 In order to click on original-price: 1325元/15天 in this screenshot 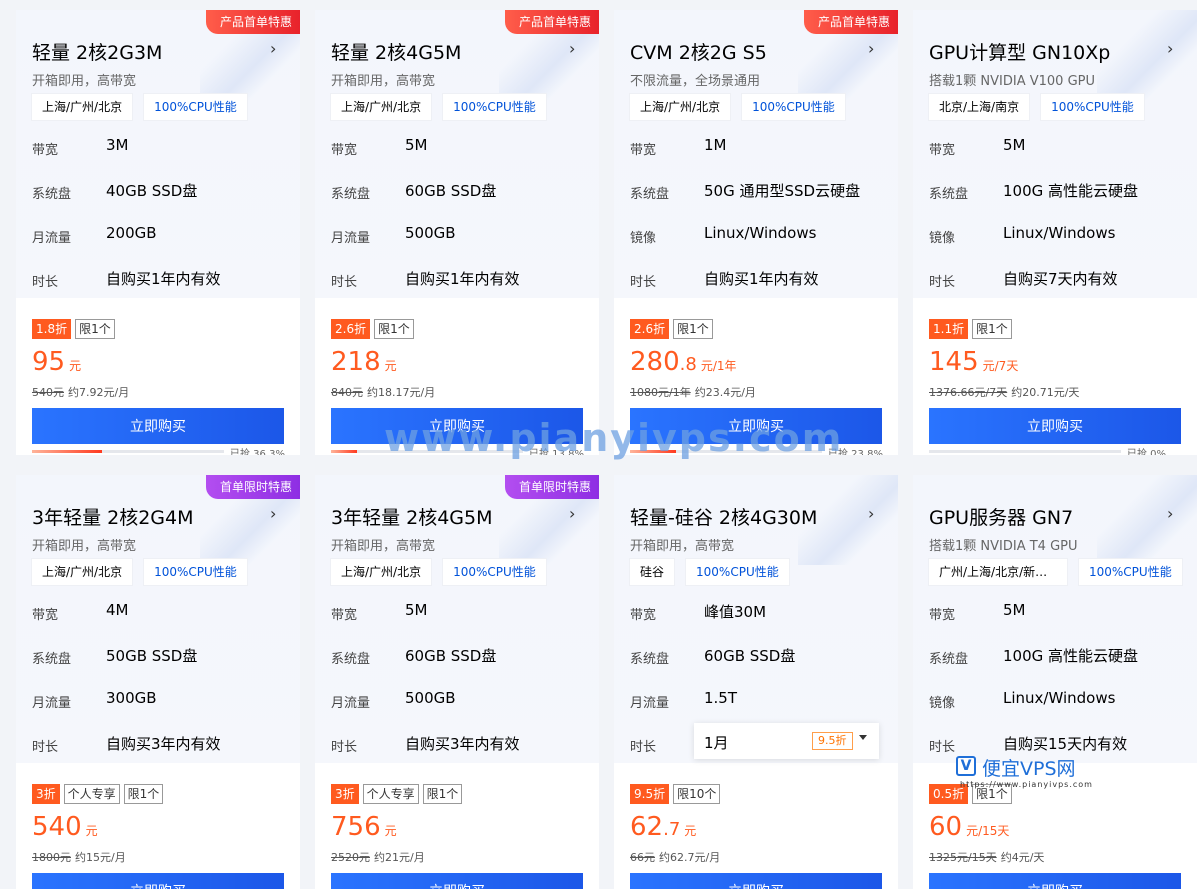, I will do `click(963, 857)`.